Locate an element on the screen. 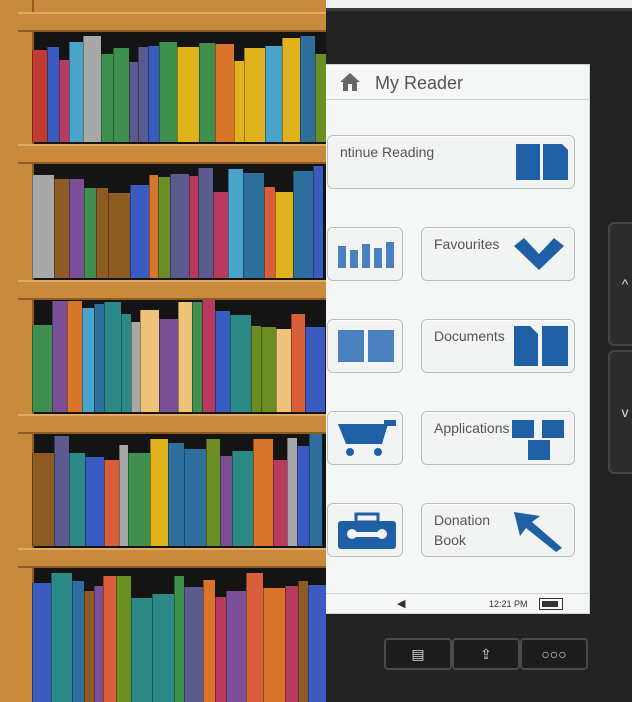  applications-tile: Applications is located at coordinates (498, 438).